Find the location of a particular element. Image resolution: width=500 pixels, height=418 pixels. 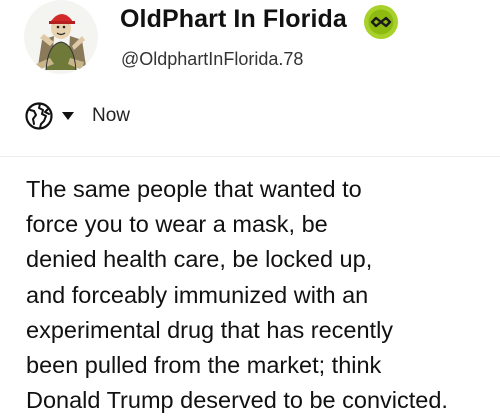

caret-down-icon is located at coordinates (68, 116).